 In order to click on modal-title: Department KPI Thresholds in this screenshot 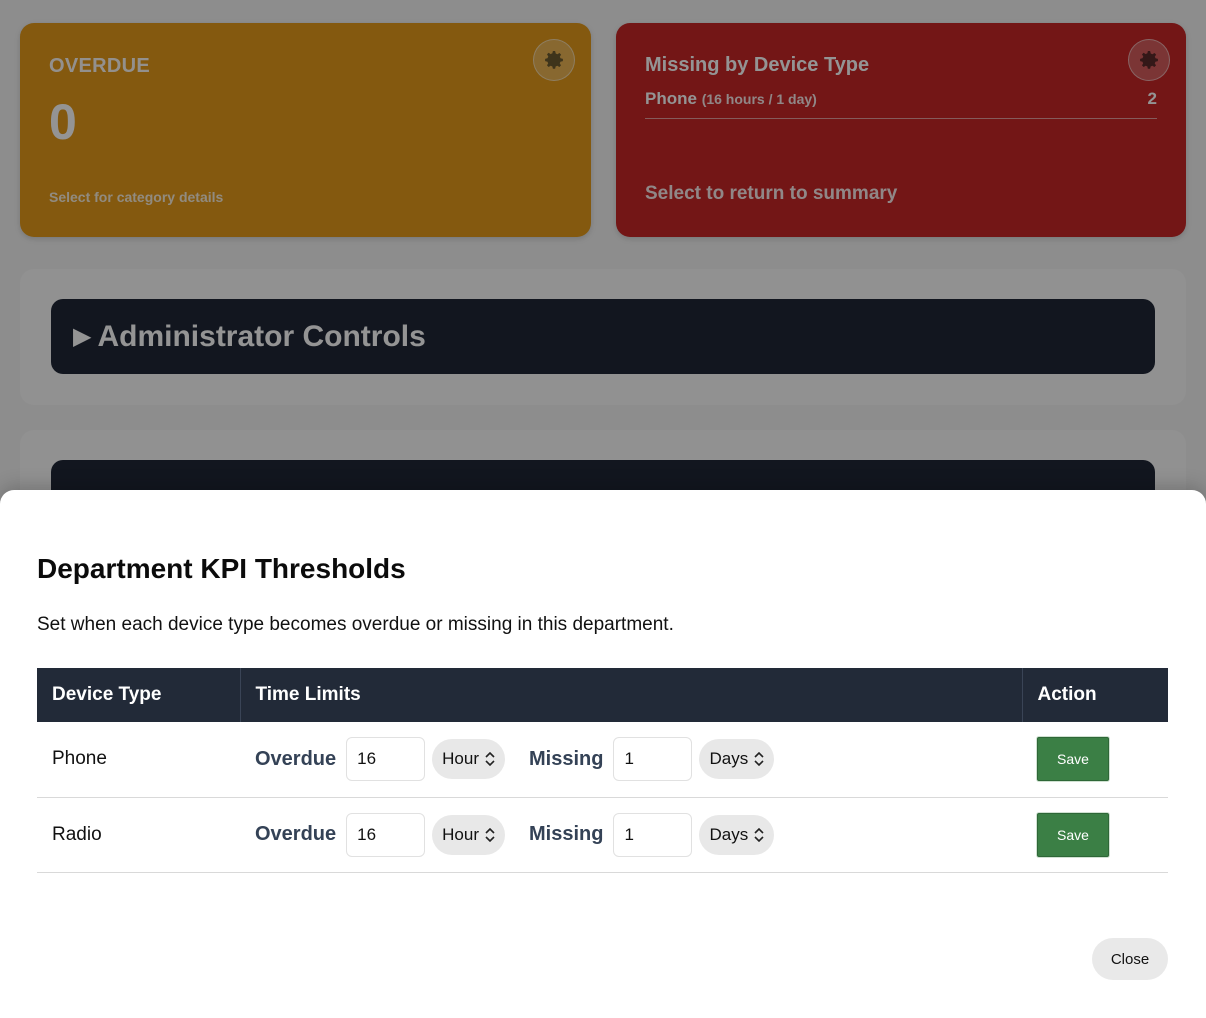, I will do `click(221, 568)`.